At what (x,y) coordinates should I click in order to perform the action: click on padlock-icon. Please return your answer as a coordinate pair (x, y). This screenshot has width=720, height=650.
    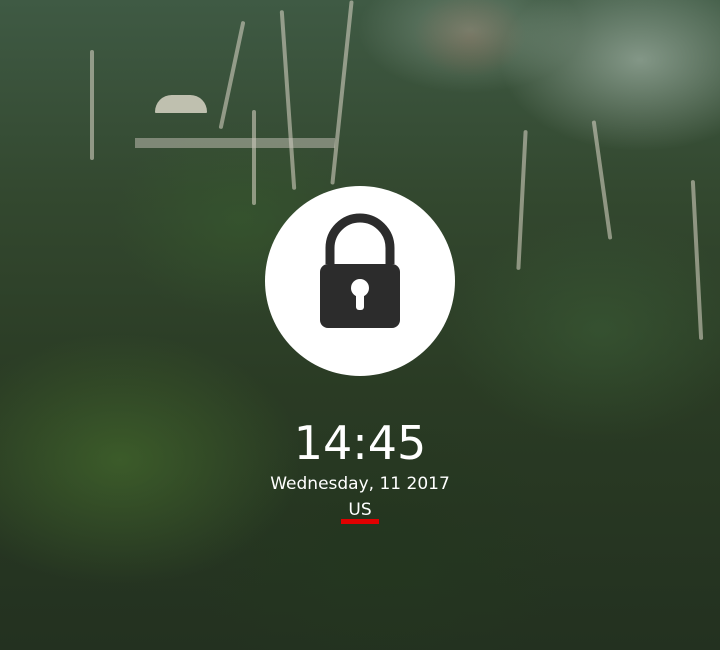
    Looking at the image, I should click on (360, 270).